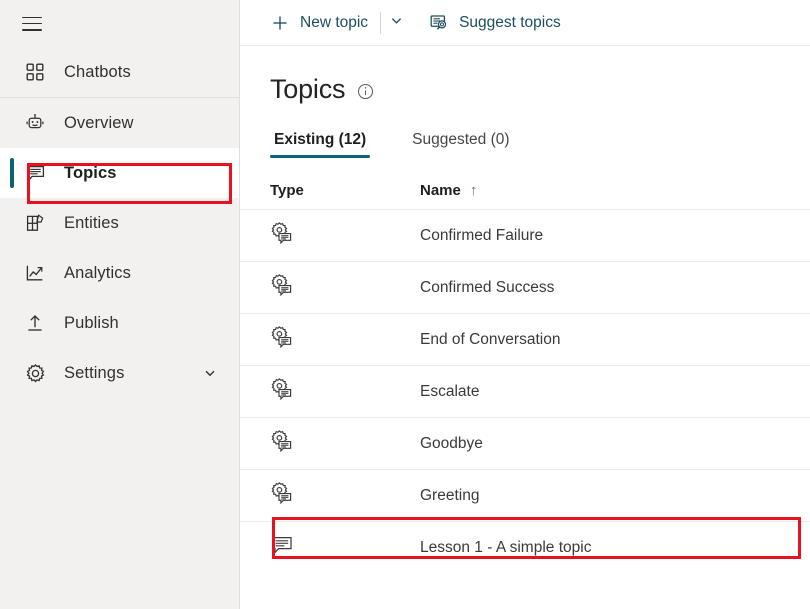 This screenshot has height=609, width=810. Describe the element at coordinates (282, 547) in the screenshot. I see `custom-topic-icon` at that location.